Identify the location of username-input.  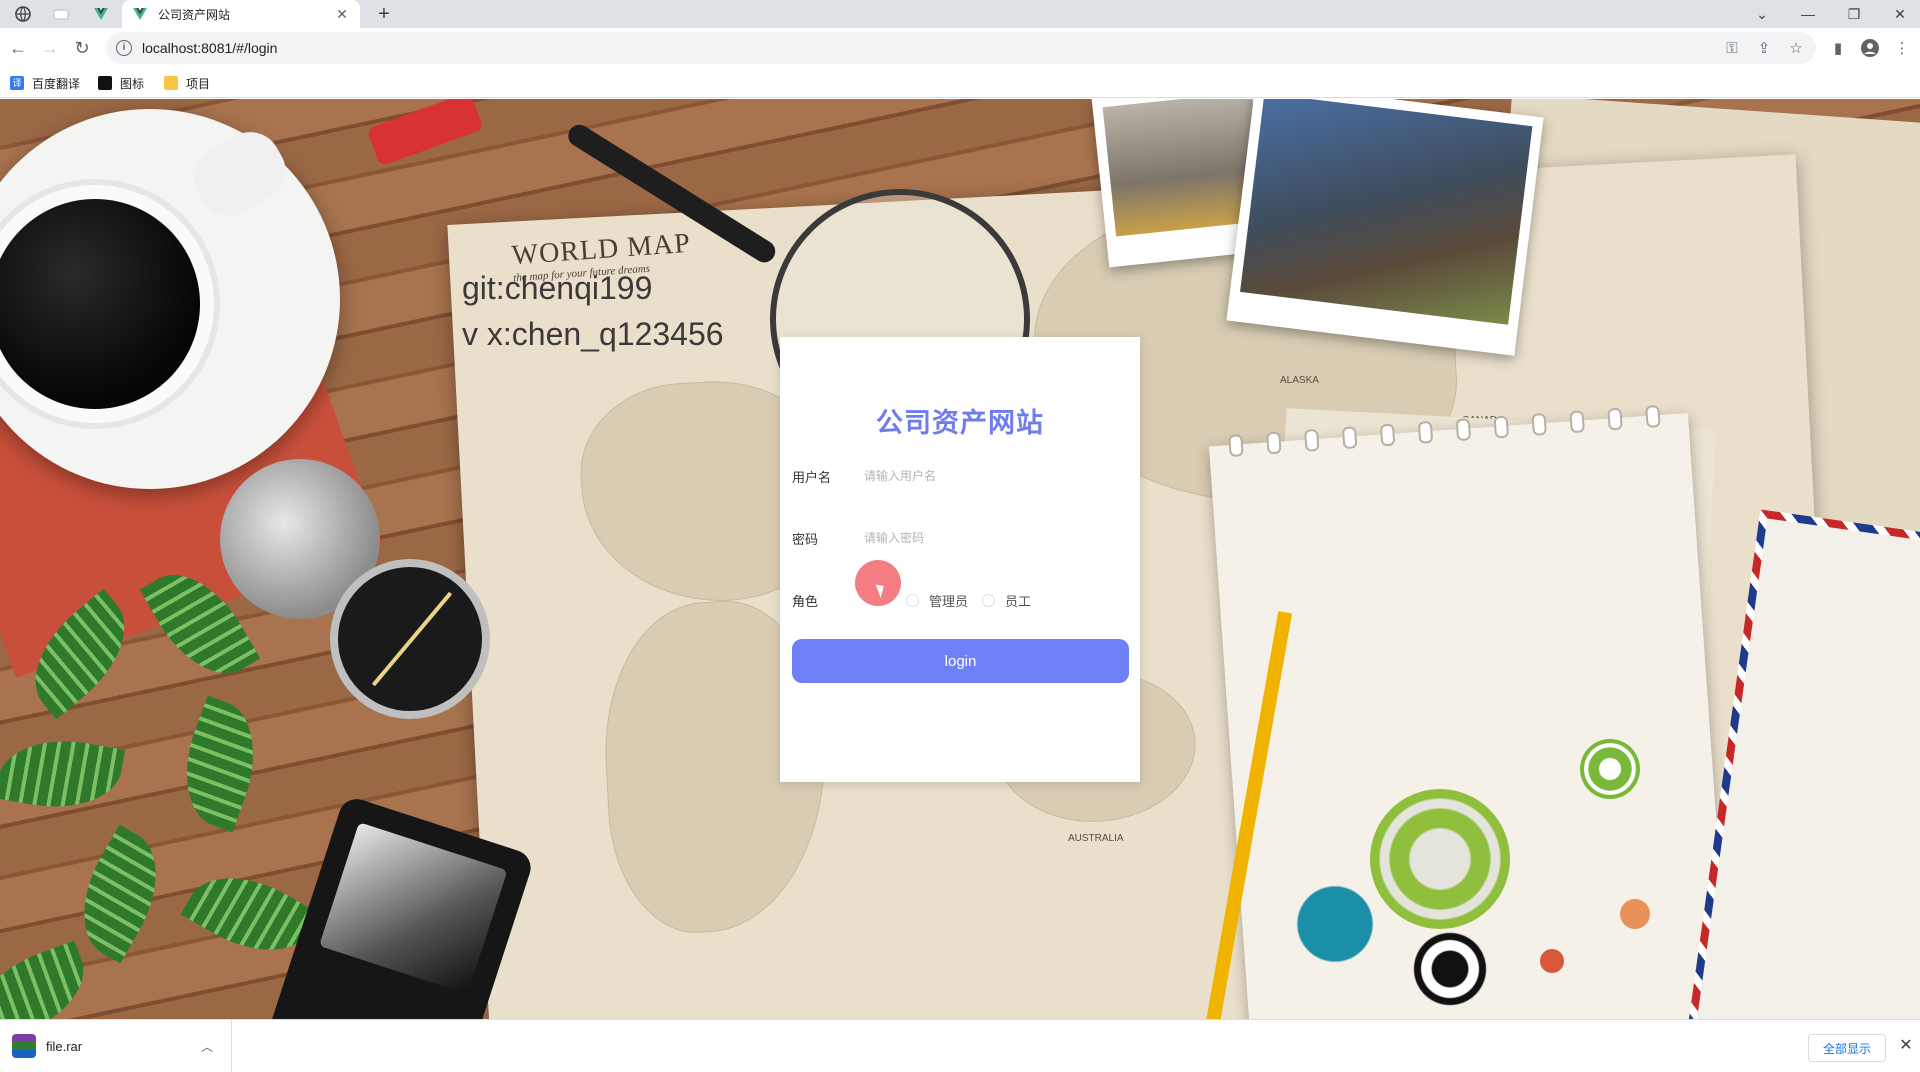
(992, 476).